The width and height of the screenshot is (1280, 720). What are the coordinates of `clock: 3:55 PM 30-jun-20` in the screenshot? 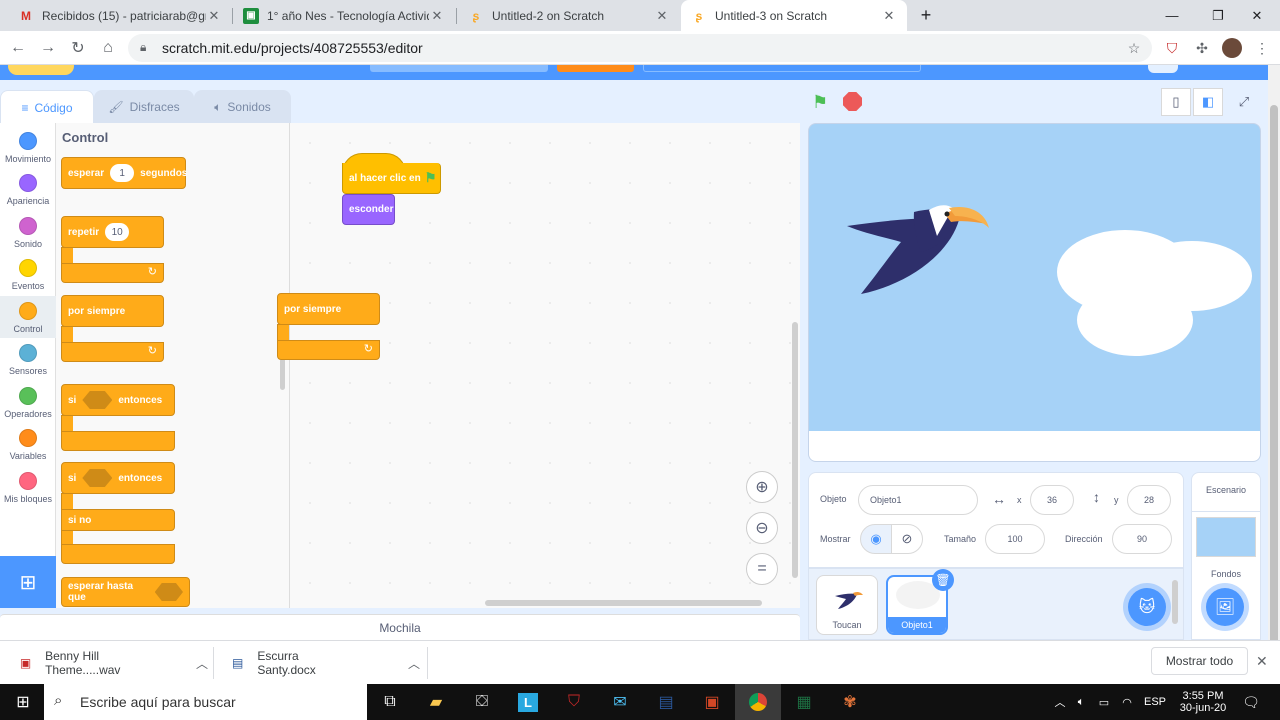 It's located at (1203, 702).